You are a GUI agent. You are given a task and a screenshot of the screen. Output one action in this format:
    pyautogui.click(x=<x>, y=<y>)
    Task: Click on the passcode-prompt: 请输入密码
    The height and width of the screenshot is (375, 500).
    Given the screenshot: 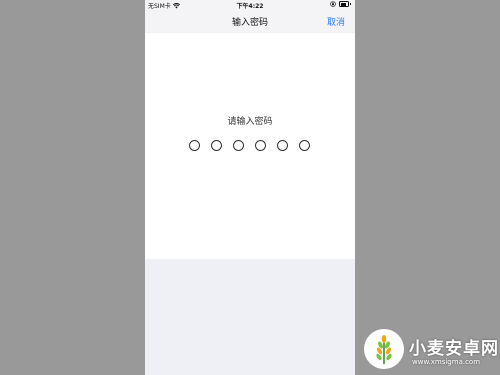 What is the action you would take?
    pyautogui.click(x=250, y=122)
    